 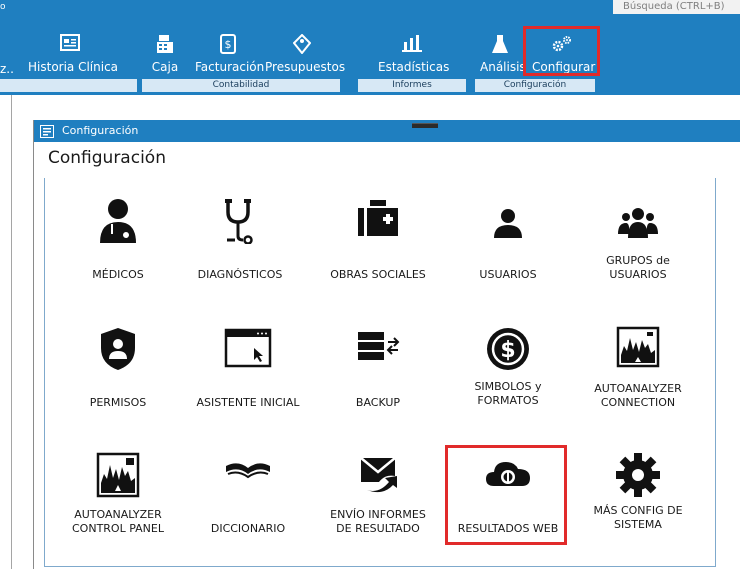 I want to click on window-app-icon, so click(x=47, y=131).